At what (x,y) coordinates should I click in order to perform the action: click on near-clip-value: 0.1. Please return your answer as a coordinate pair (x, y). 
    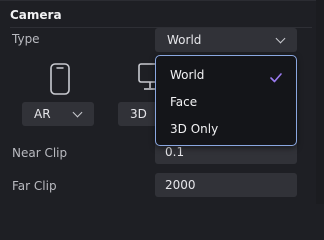
    Looking at the image, I should click on (175, 152).